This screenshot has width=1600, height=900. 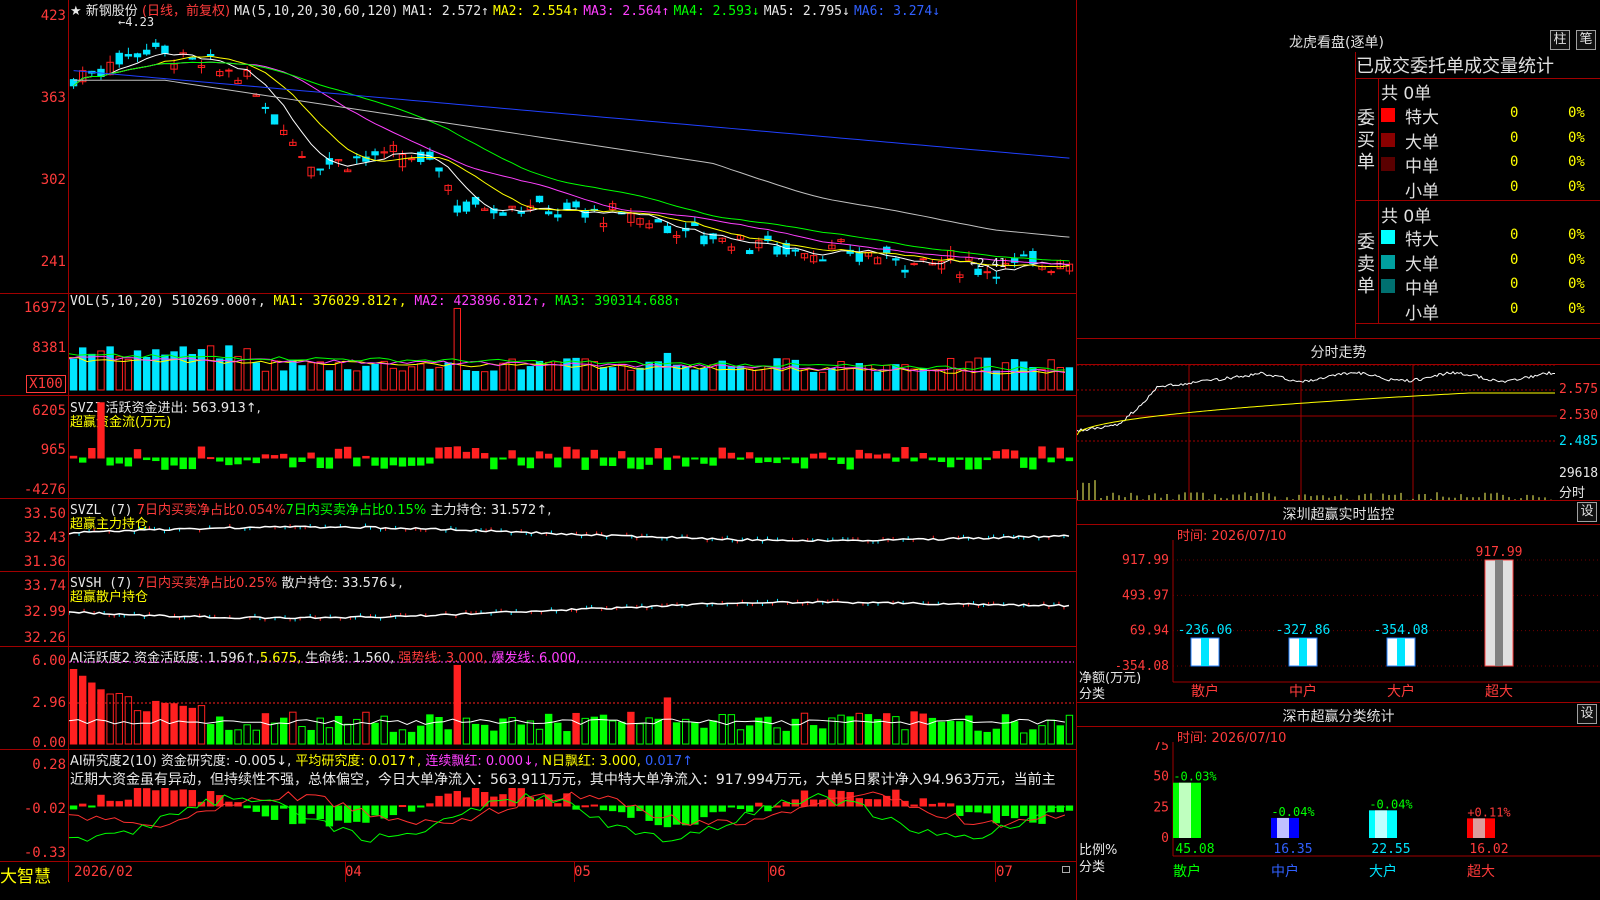 I want to click on classify-category-label: 超大, so click(x=1481, y=872).